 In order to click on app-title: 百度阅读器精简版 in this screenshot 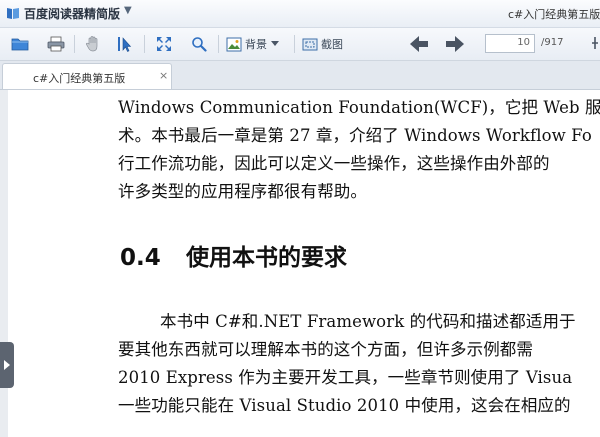, I will do `click(72, 14)`.